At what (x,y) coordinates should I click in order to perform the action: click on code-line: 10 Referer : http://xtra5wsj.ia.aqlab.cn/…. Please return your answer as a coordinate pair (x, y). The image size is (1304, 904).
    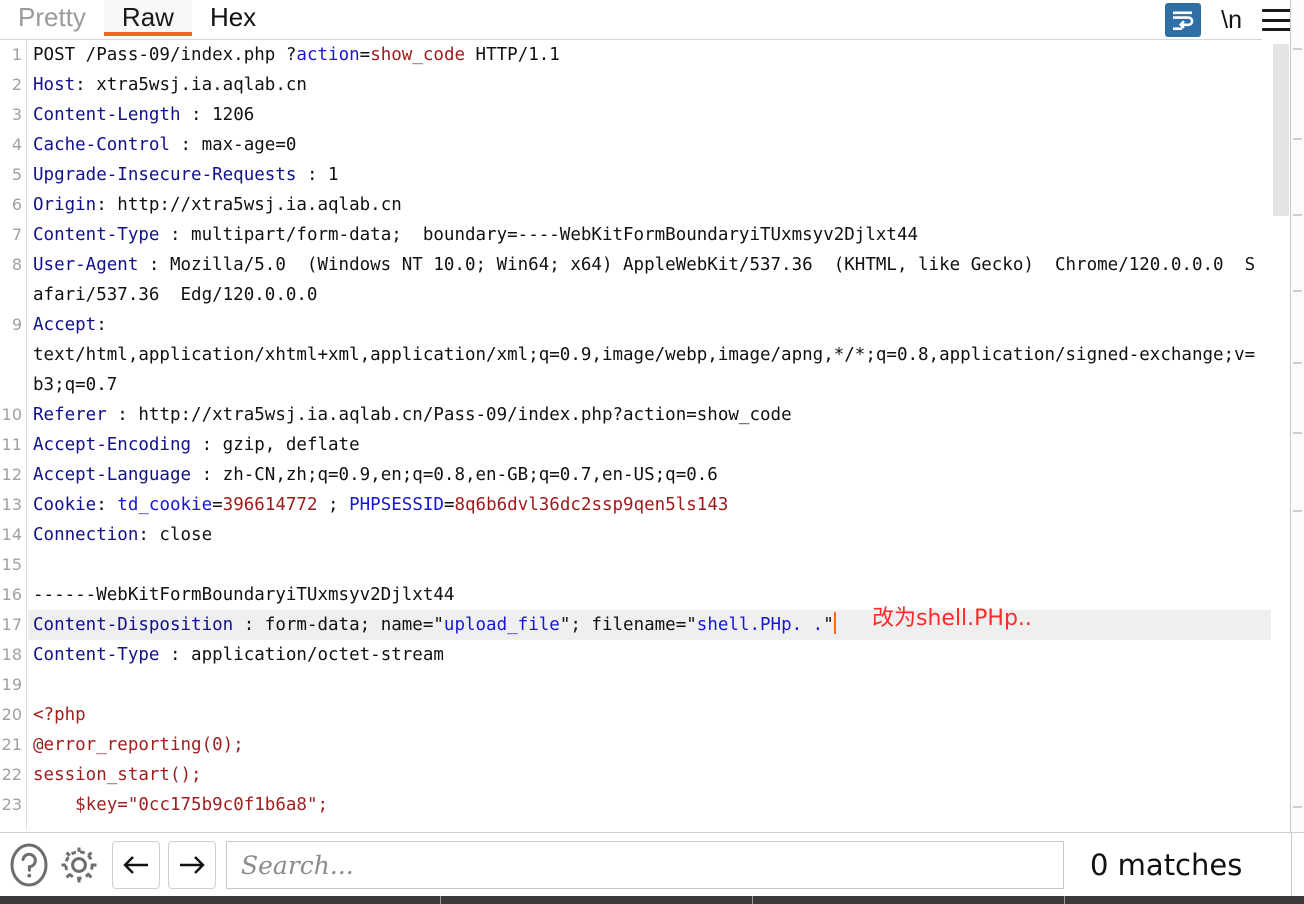
    Looking at the image, I should click on (635, 415).